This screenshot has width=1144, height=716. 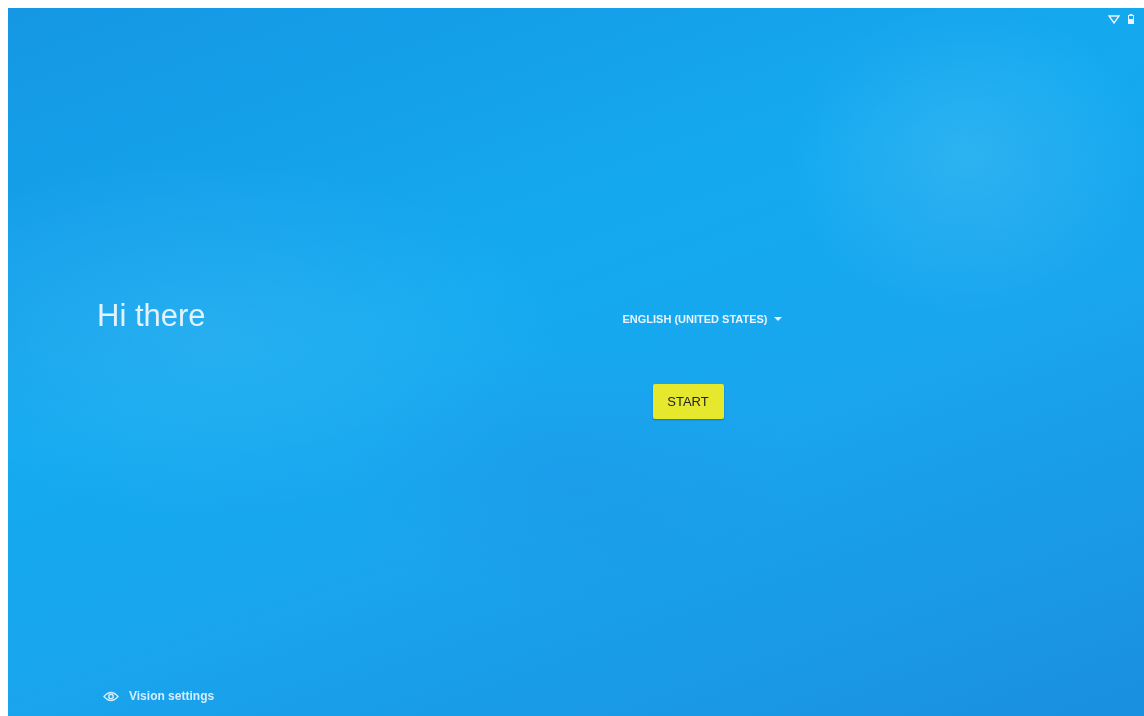 What do you see at coordinates (702, 319) in the screenshot?
I see `language-dropdown: ENGLISH (UNITED STATES)` at bounding box center [702, 319].